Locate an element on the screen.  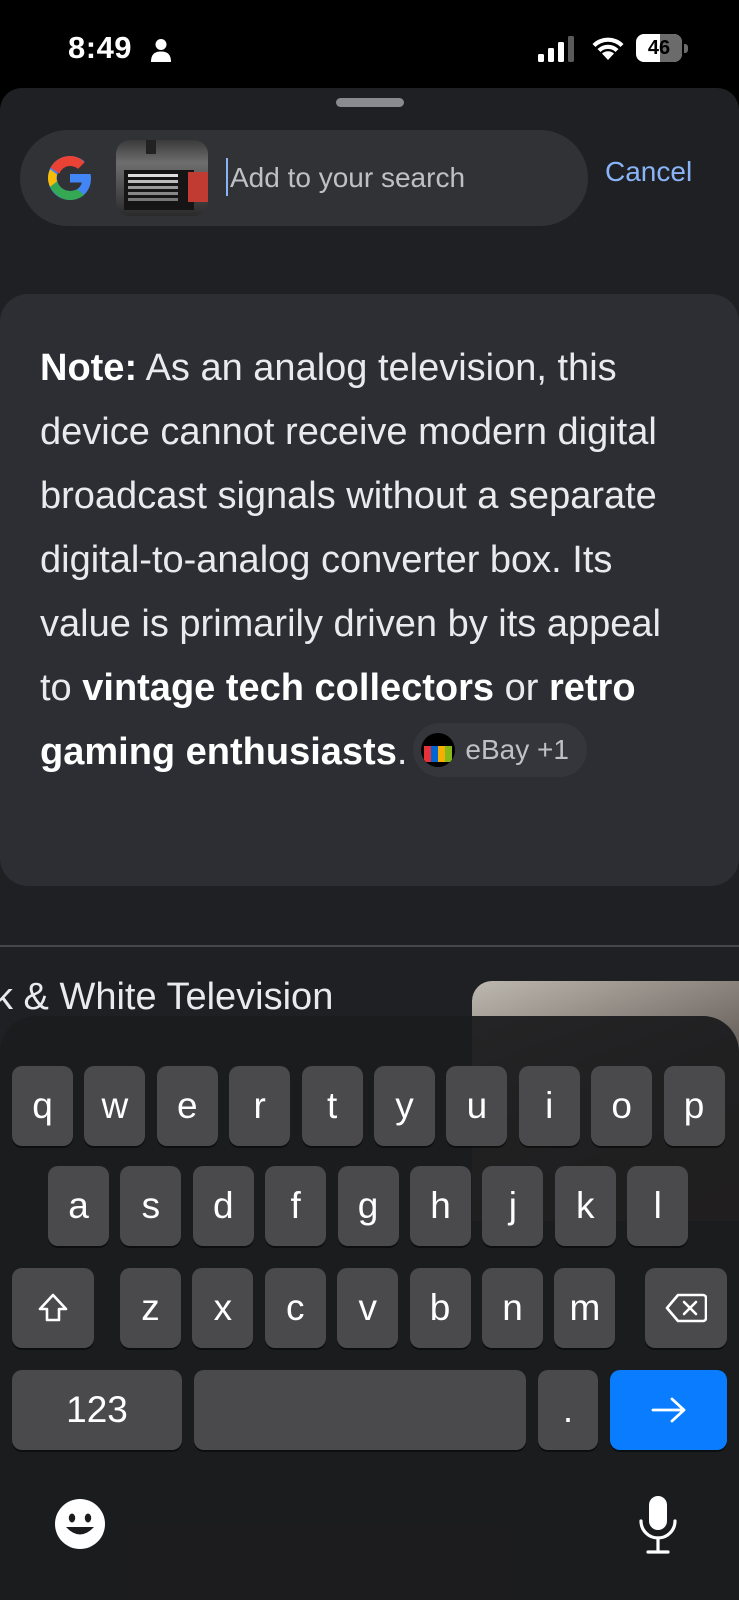
note-bold-1: vintage tech collectors is located at coordinates (288, 688).